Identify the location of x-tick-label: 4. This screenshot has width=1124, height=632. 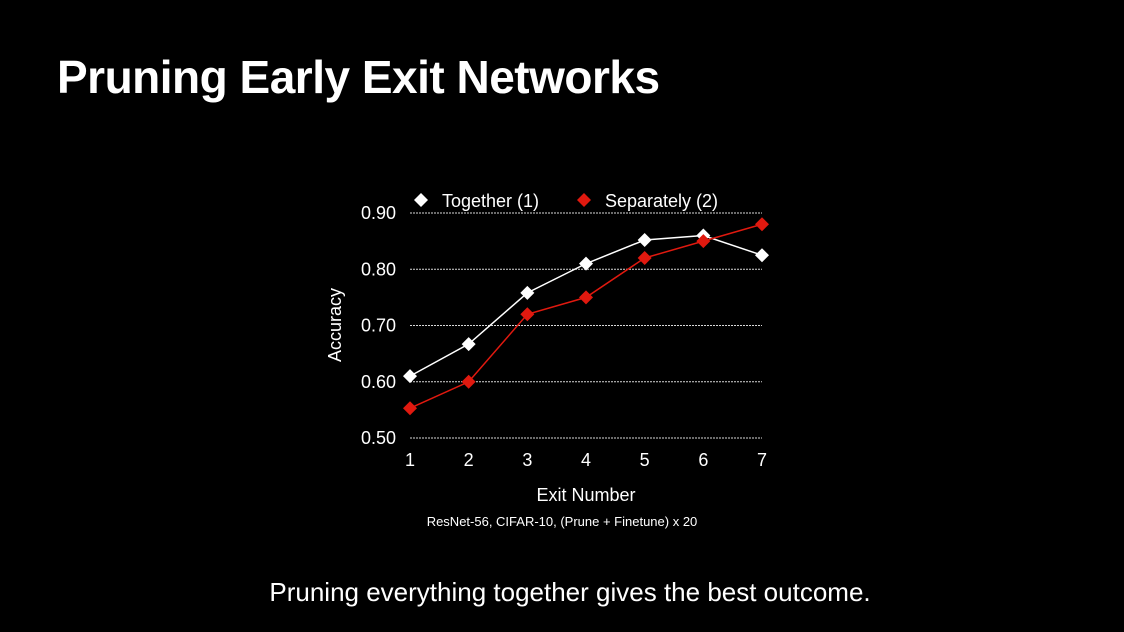
(586, 460).